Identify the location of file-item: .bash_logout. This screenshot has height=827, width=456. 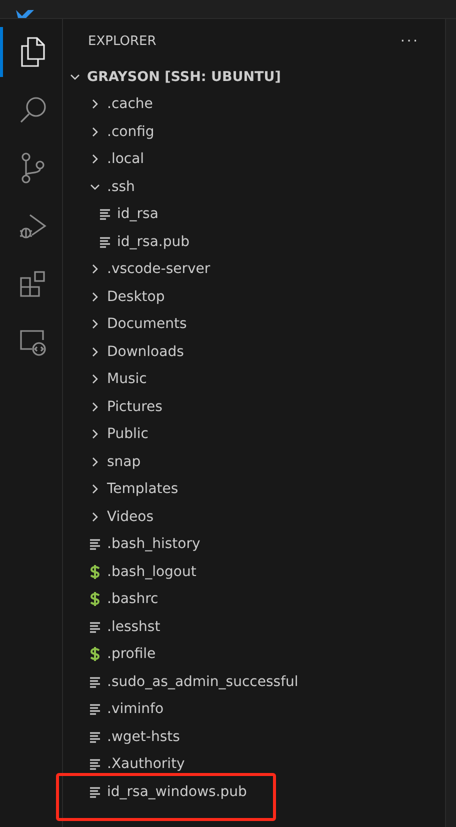
(254, 572).